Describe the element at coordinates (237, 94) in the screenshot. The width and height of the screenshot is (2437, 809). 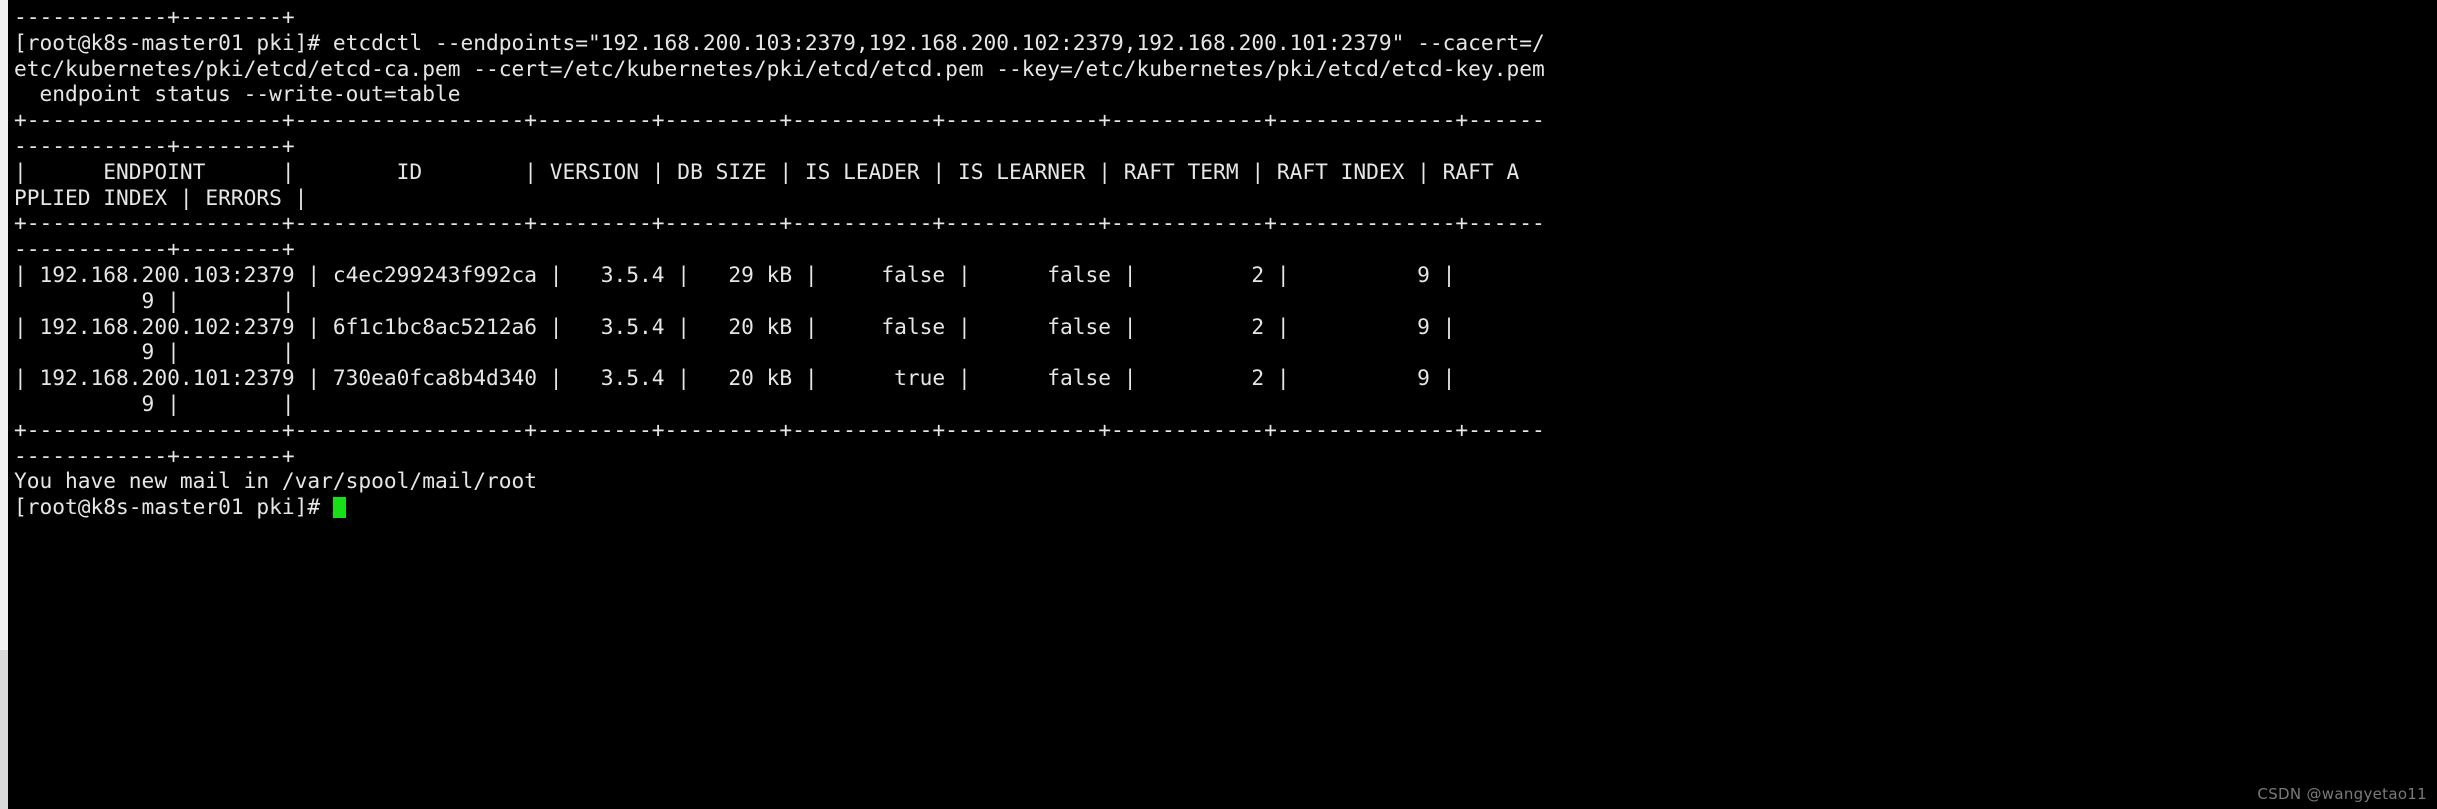
I see `command-line-part3: endpoint status --write-out=table` at that location.